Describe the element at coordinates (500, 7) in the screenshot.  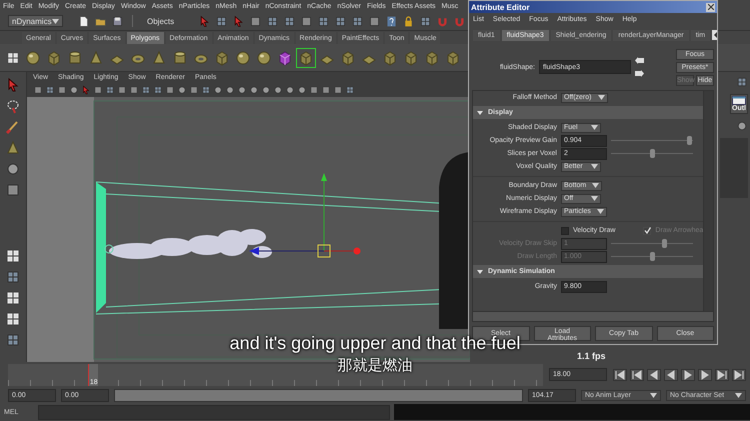
I see `window-title: Attribute Editor` at that location.